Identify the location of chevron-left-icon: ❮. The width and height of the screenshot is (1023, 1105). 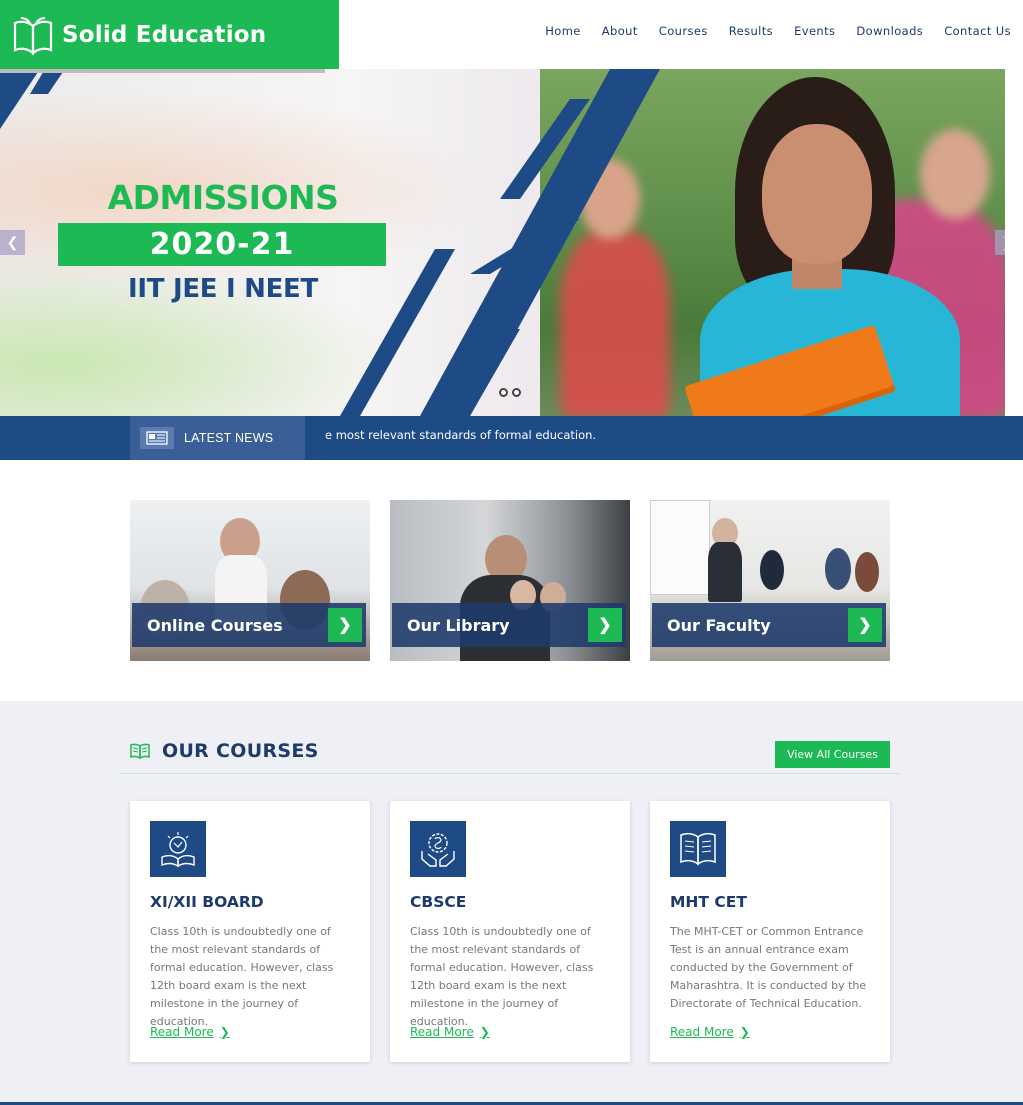
(12, 242).